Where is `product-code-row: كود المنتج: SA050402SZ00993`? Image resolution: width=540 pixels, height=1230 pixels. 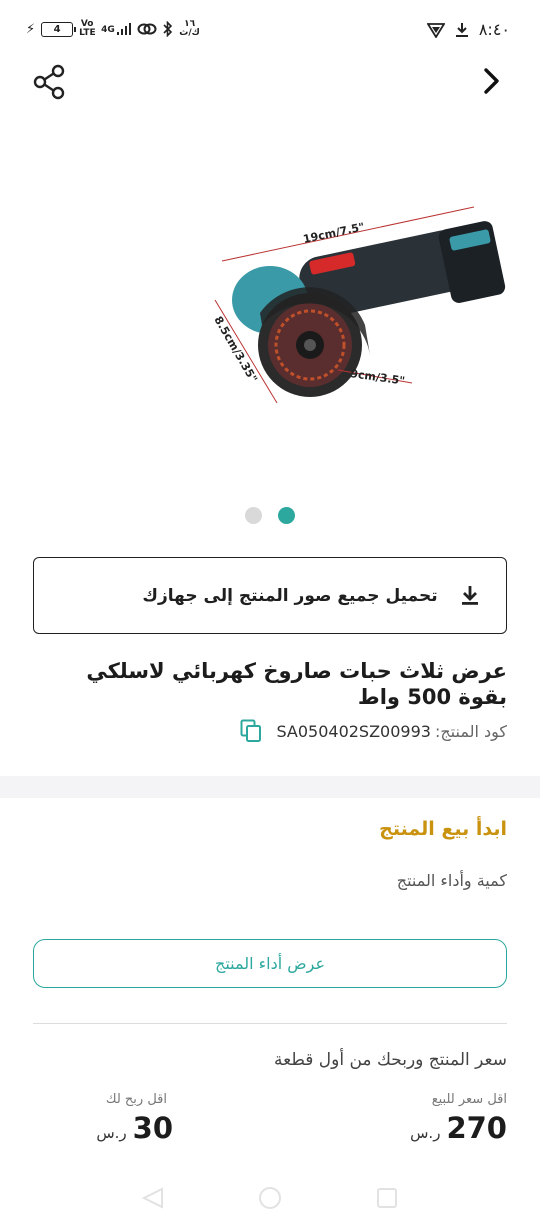 product-code-row: كود المنتج: SA050402SZ00993 is located at coordinates (270, 731).